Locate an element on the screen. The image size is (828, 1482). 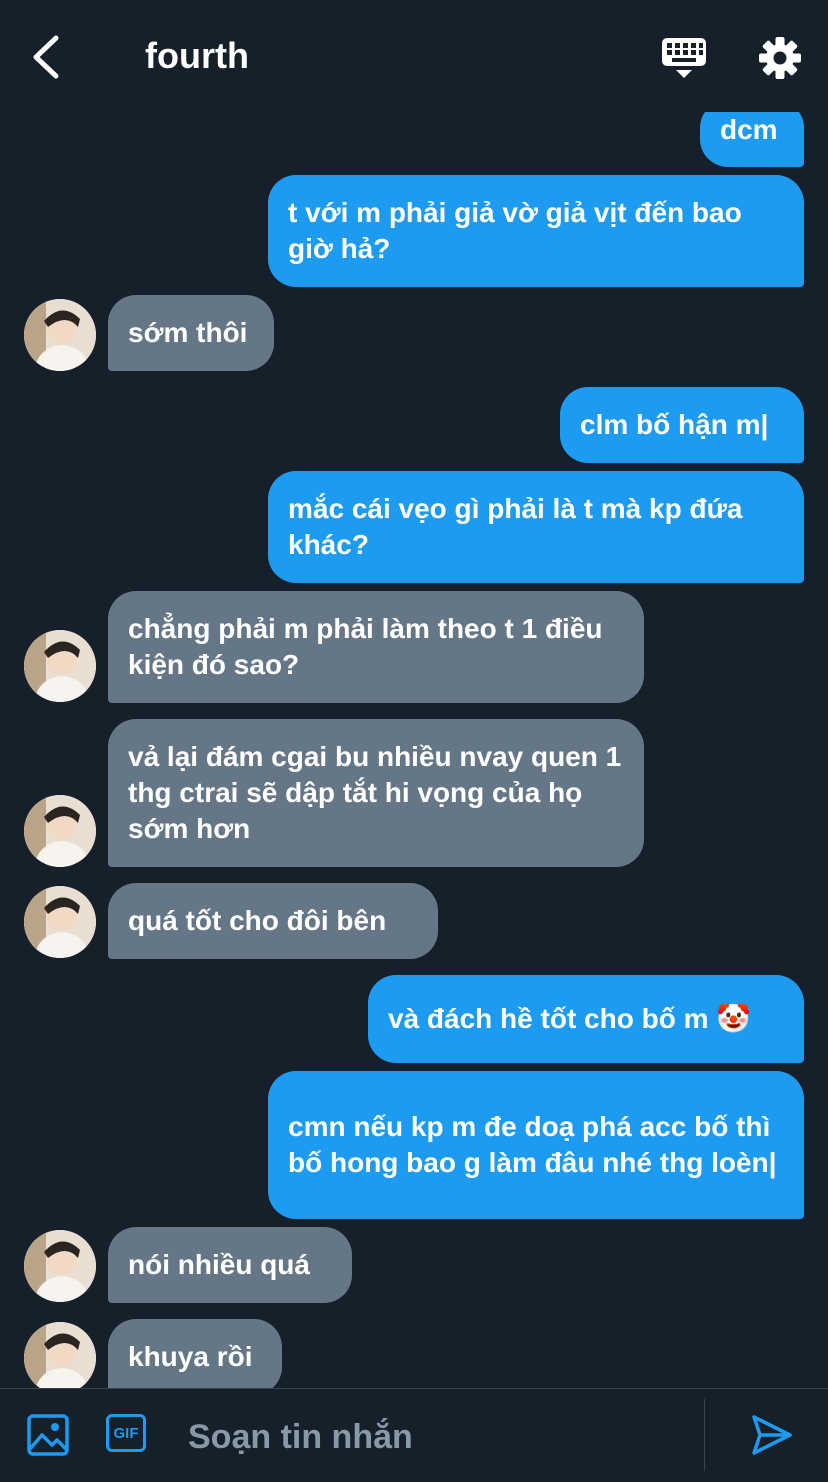
message-bubble: khuya rồi is located at coordinates (195, 1353).